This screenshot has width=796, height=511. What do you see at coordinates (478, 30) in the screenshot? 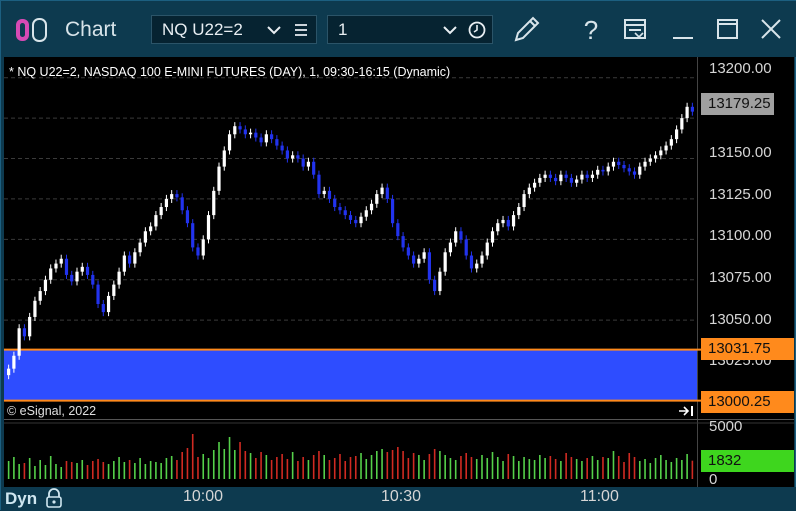
I see `clock-icon` at bounding box center [478, 30].